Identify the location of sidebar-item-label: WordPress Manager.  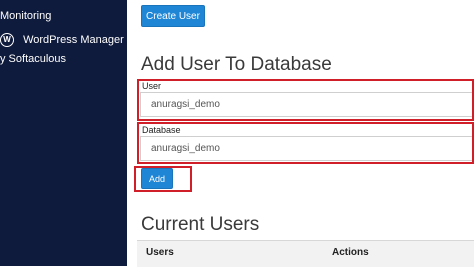
(73, 39).